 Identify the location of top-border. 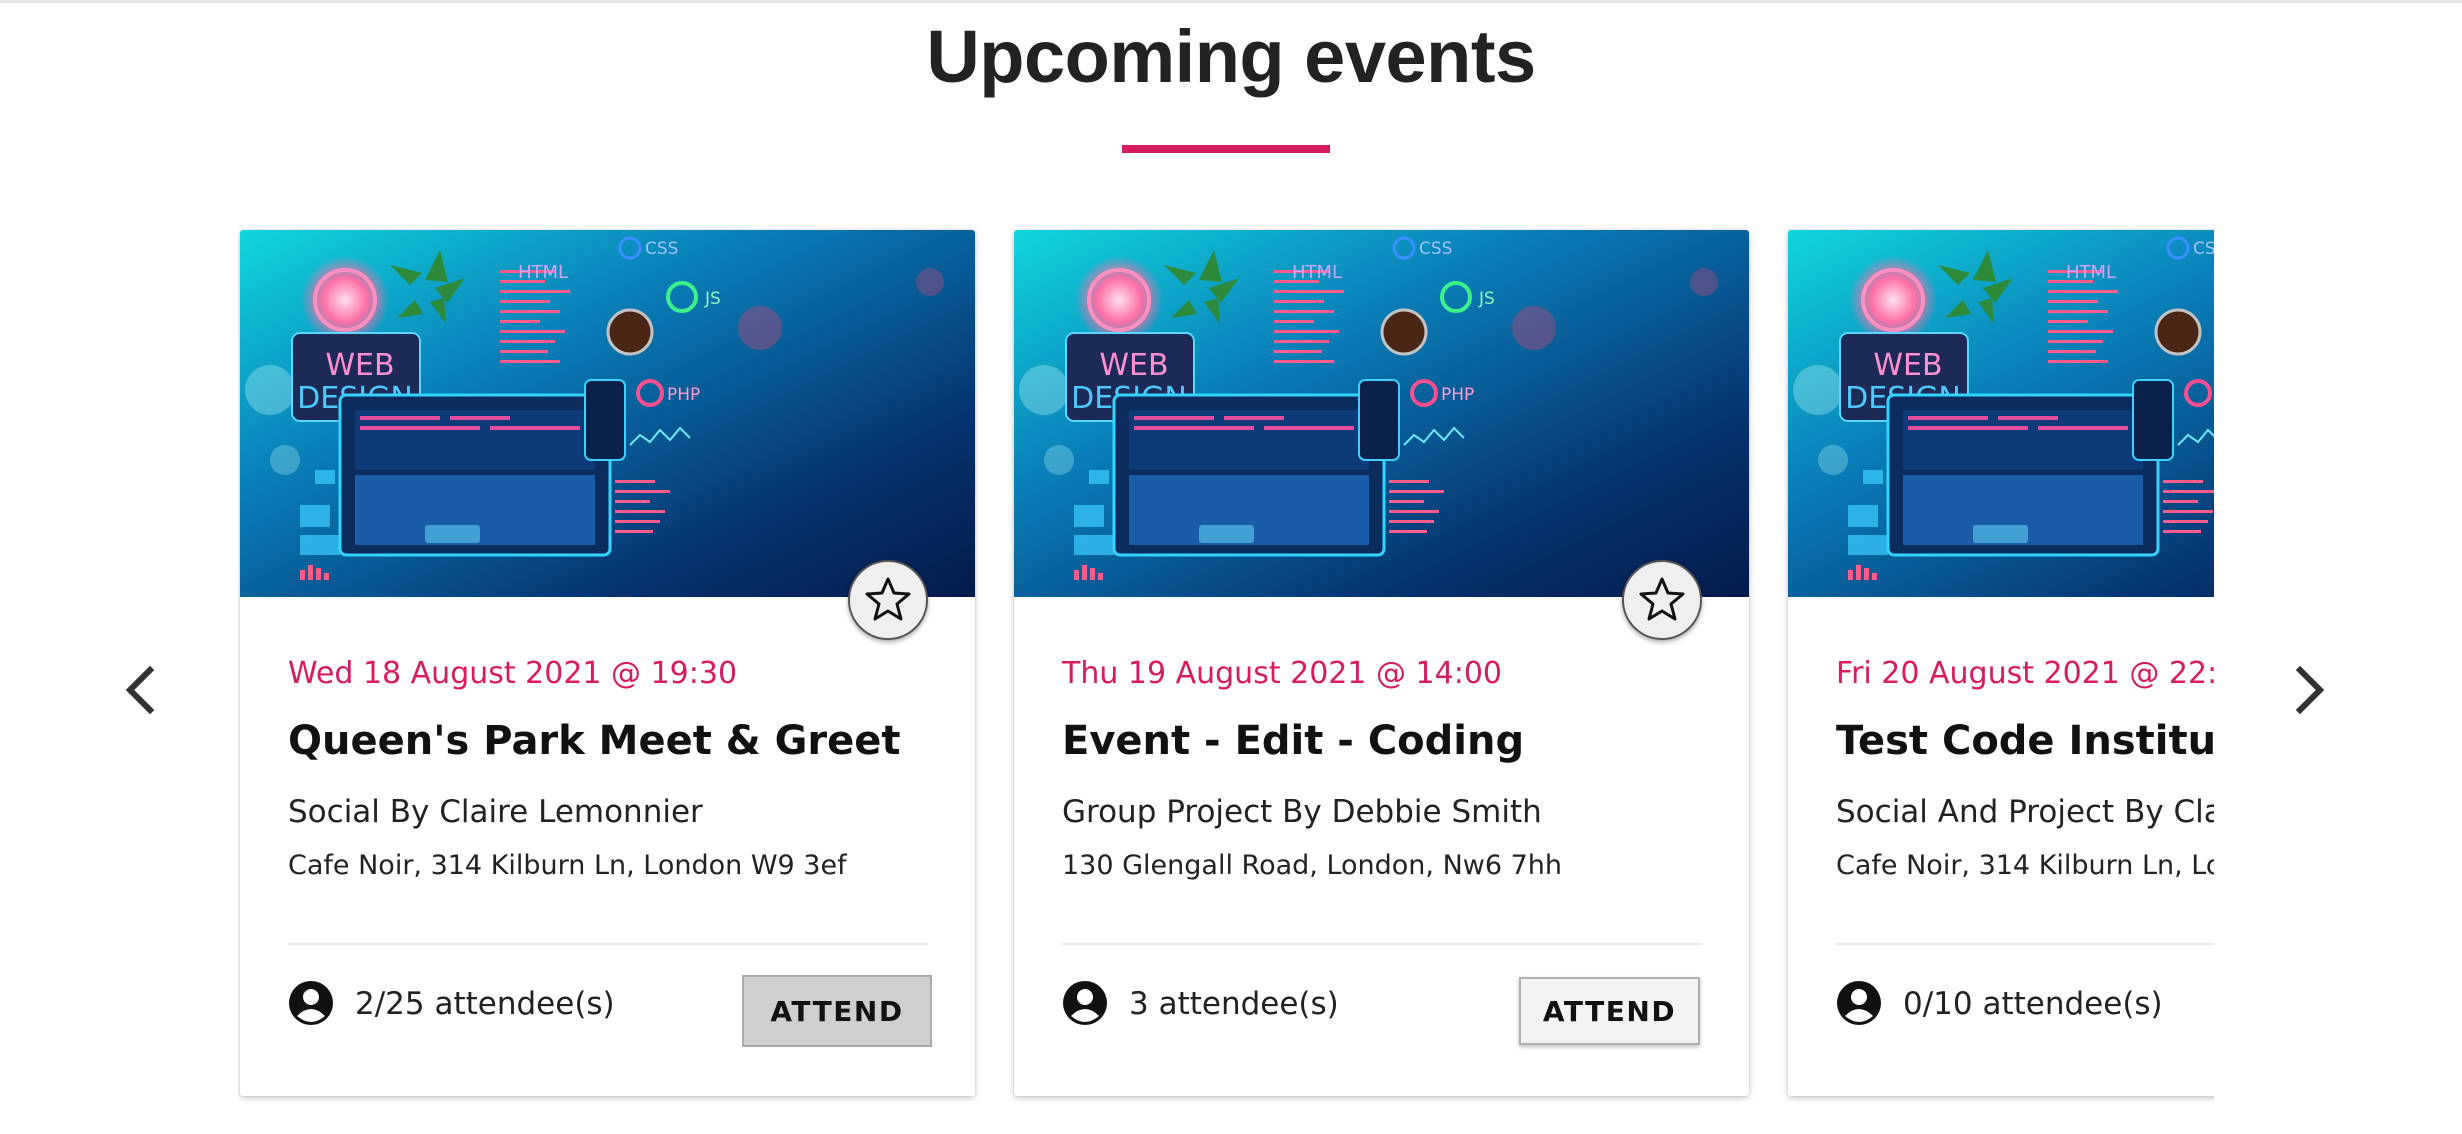
(1231, 1).